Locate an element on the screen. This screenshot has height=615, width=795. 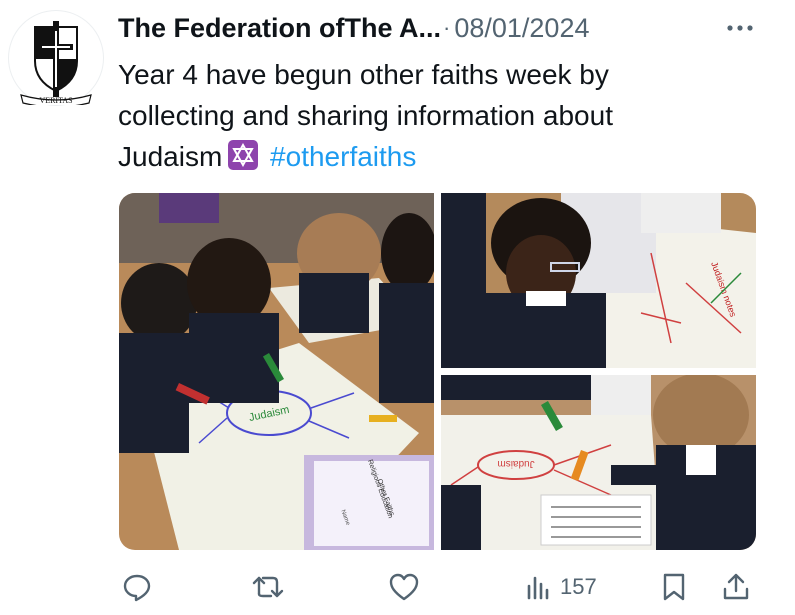
bookmark-icon is located at coordinates (674, 587).